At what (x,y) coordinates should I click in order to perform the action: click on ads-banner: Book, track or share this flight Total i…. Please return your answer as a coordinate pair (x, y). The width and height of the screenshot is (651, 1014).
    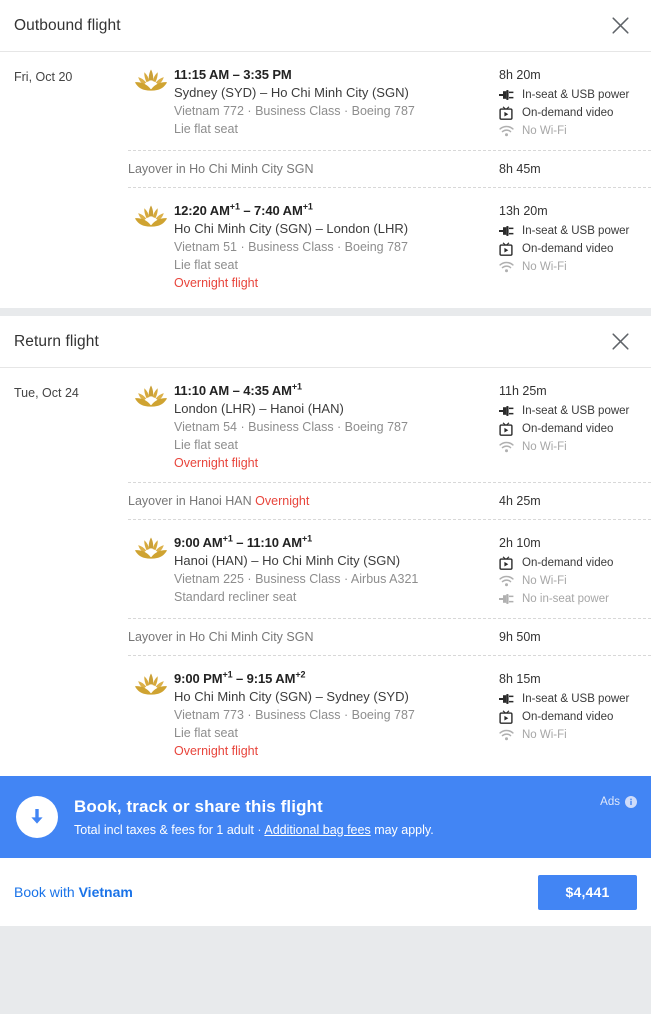
    Looking at the image, I should click on (325, 817).